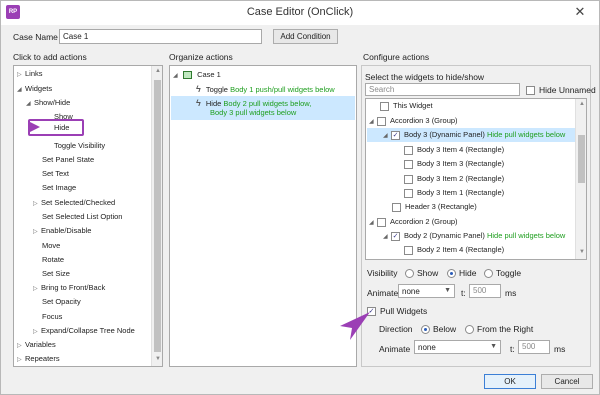 The height and width of the screenshot is (395, 600). I want to click on tree-item-enable-disable: ▷ Enable/Disable, so click(62, 231).